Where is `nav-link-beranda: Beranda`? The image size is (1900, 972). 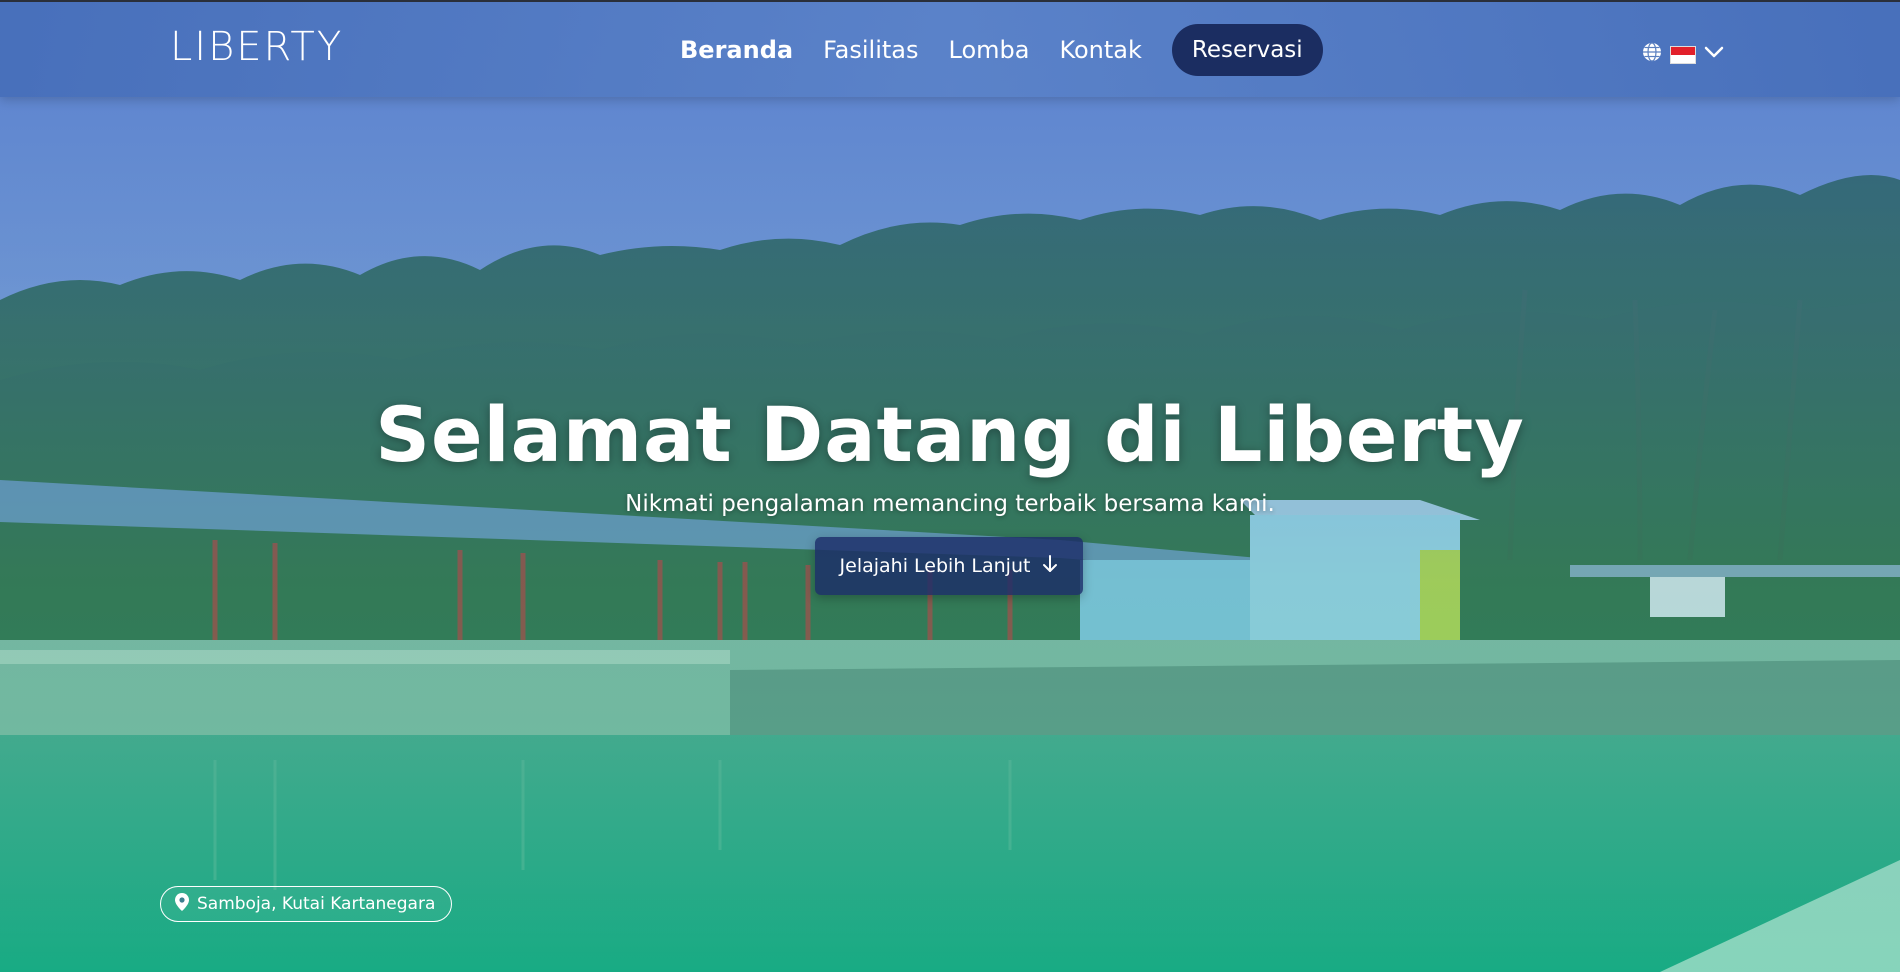
nav-link-beranda: Beranda is located at coordinates (736, 50).